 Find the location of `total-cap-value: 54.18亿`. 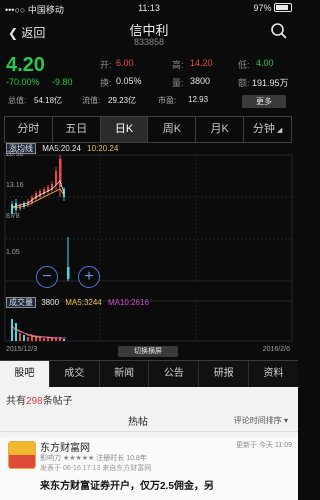

total-cap-value: 54.18亿 is located at coordinates (48, 100).